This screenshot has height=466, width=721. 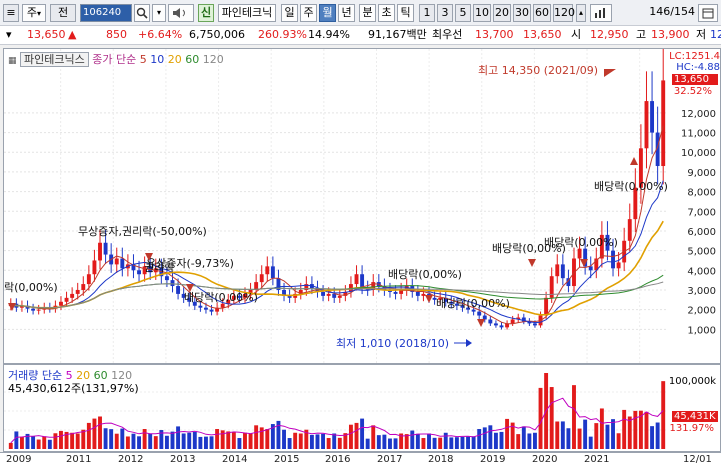 I want to click on ma-5: 5, so click(x=143, y=59).